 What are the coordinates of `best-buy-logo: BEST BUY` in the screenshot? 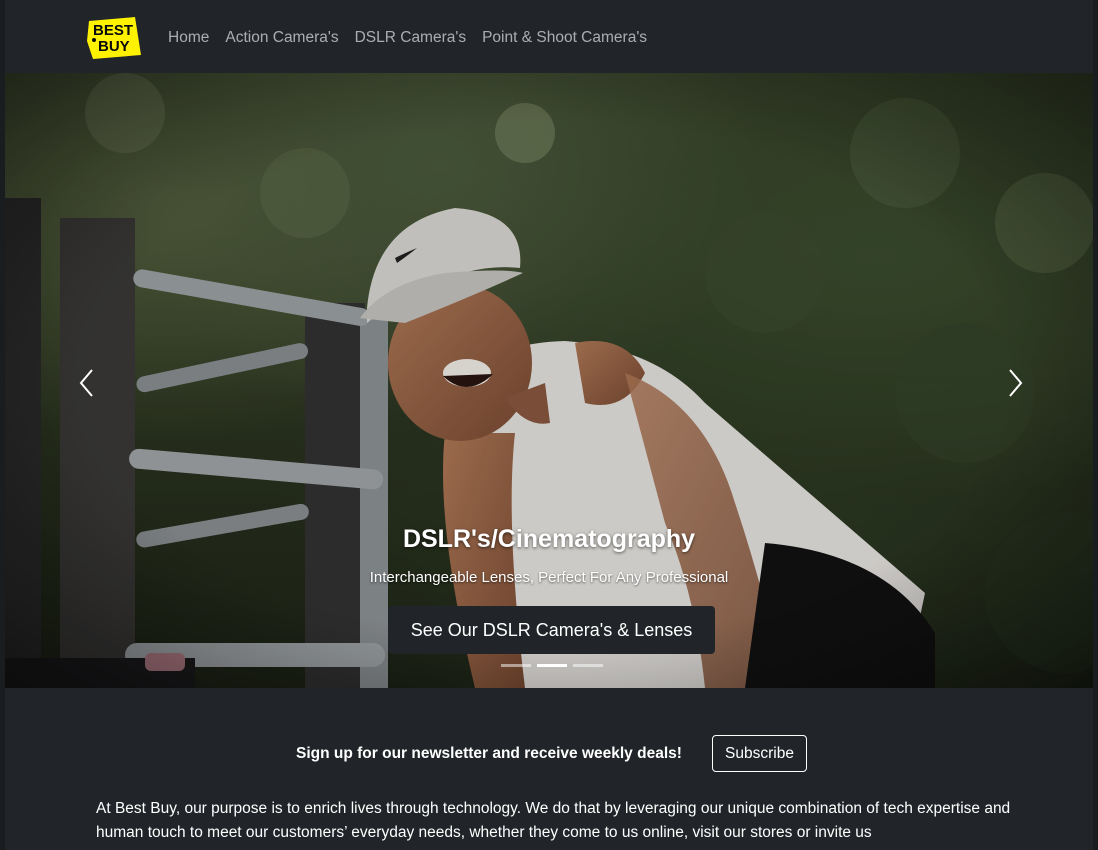 It's located at (114, 37).